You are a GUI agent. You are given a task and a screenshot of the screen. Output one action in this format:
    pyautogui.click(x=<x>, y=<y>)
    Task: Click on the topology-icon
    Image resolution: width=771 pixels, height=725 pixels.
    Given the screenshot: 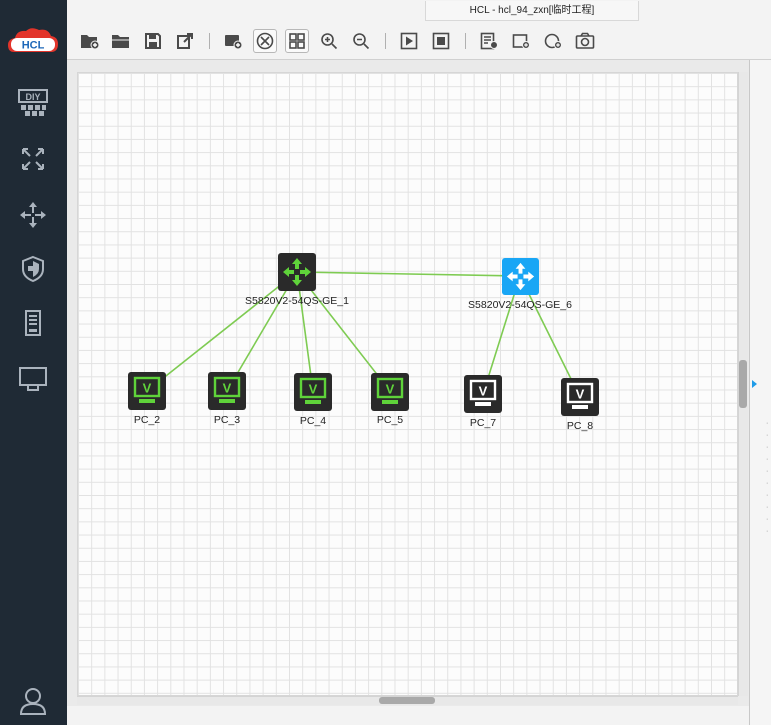 What is the action you would take?
    pyautogui.click(x=265, y=41)
    